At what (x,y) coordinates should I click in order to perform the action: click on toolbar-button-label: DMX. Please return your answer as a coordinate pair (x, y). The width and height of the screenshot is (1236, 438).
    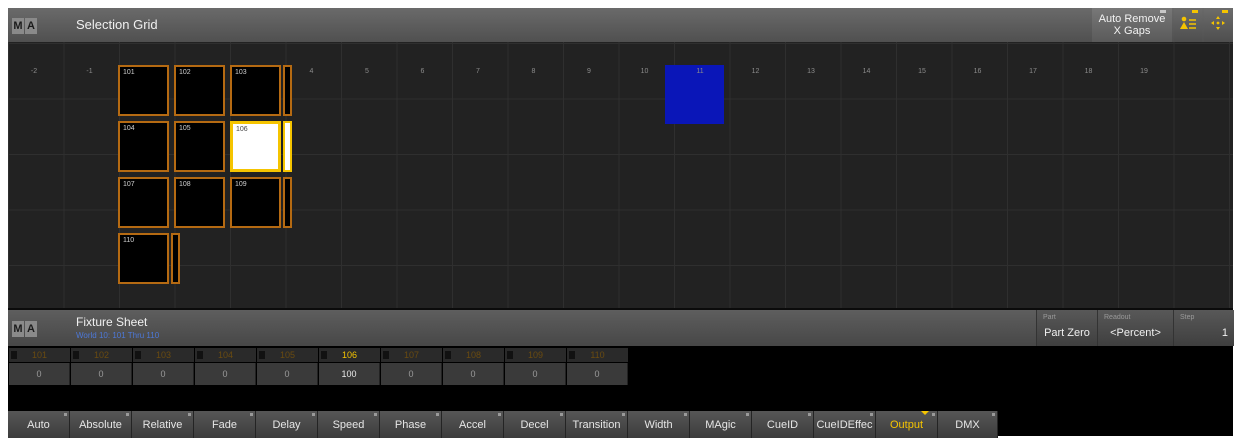
    Looking at the image, I should click on (967, 424).